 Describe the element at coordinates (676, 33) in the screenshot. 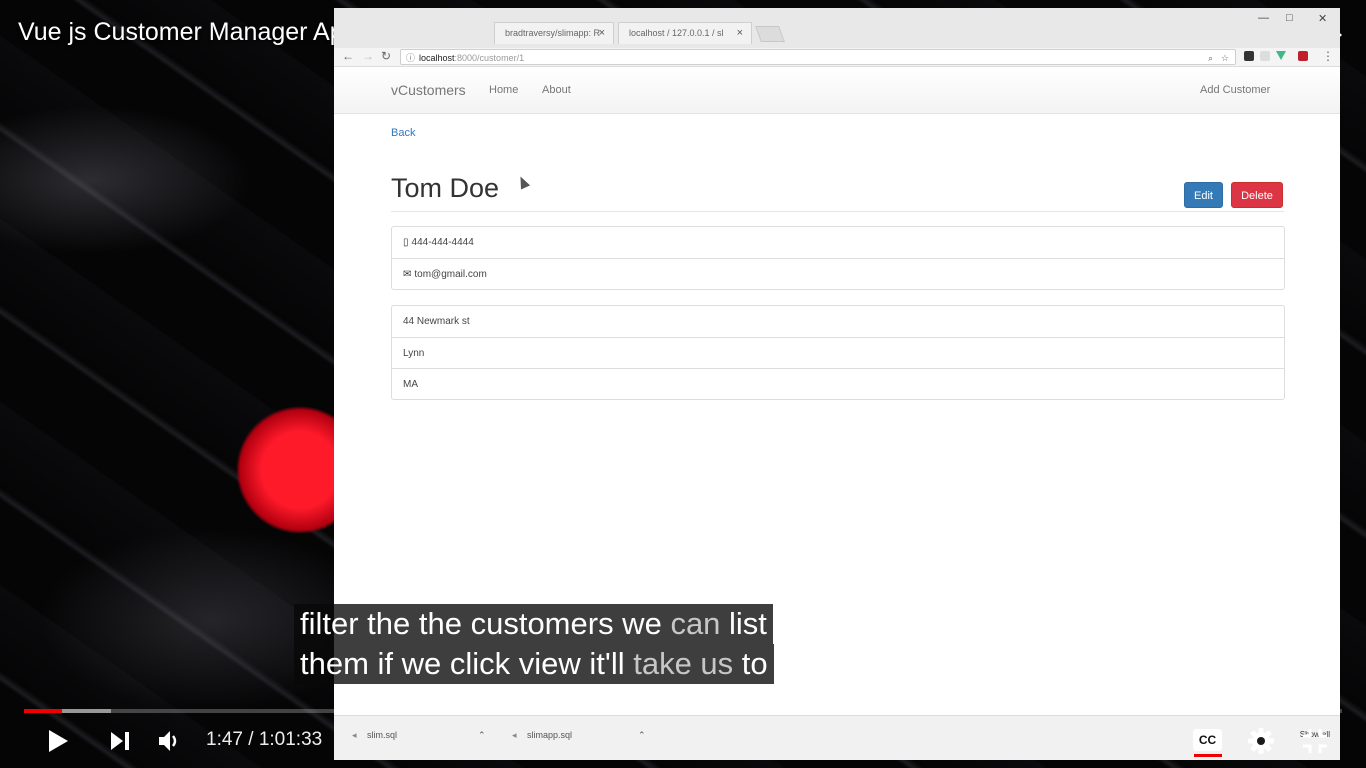

I see `browser-tab-label: localhost / 127.0.0.1 / sl` at that location.